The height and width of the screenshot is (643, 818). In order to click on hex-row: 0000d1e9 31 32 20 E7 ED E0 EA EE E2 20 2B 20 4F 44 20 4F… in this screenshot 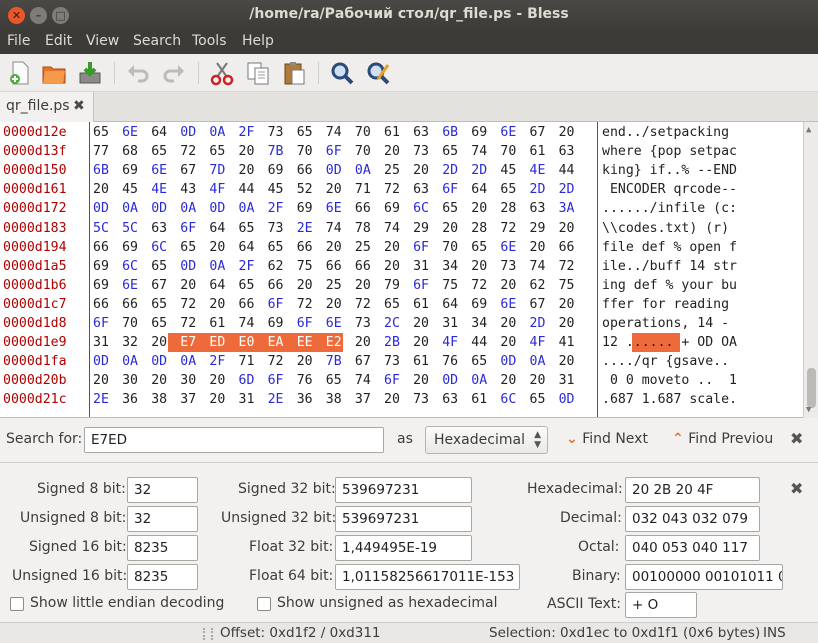, I will do `click(400, 343)`.